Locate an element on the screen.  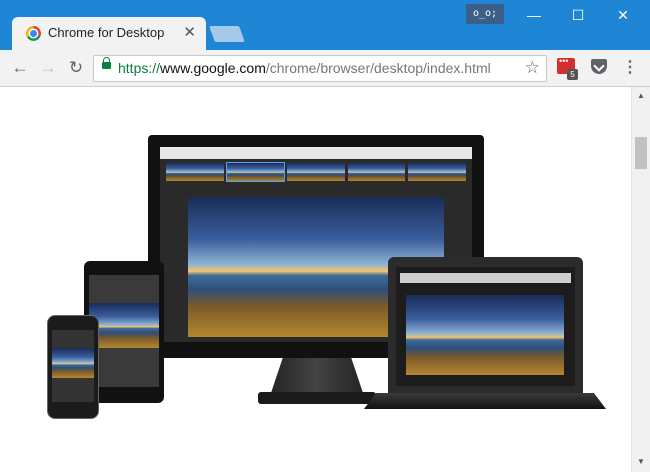
tab-close-icon: ✕ is located at coordinates (189, 32).